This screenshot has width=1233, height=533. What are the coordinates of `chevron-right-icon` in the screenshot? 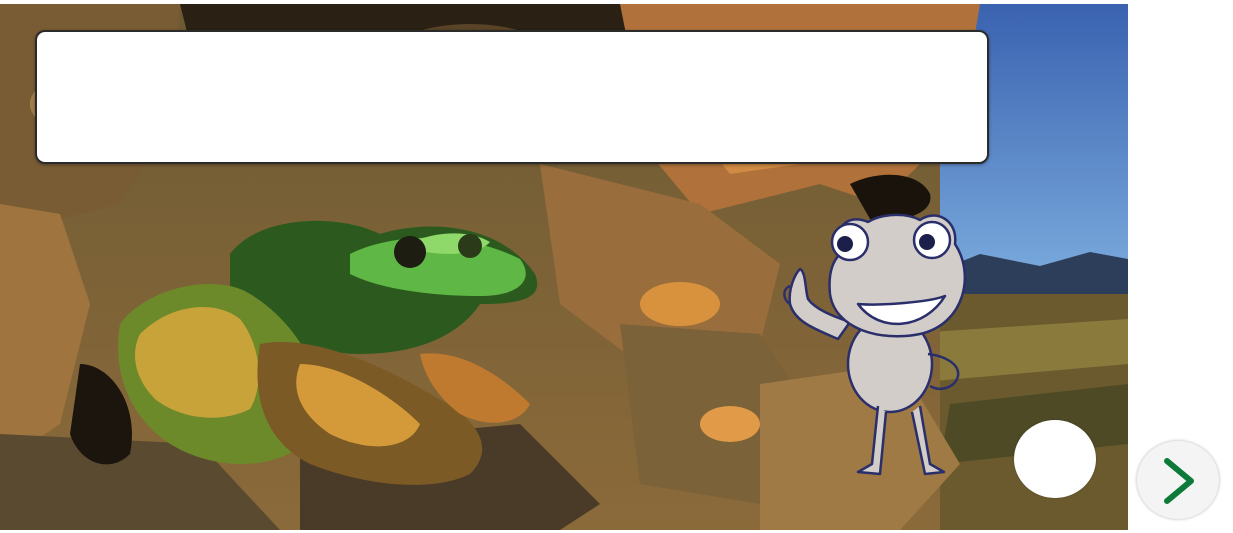 It's located at (1179, 481).